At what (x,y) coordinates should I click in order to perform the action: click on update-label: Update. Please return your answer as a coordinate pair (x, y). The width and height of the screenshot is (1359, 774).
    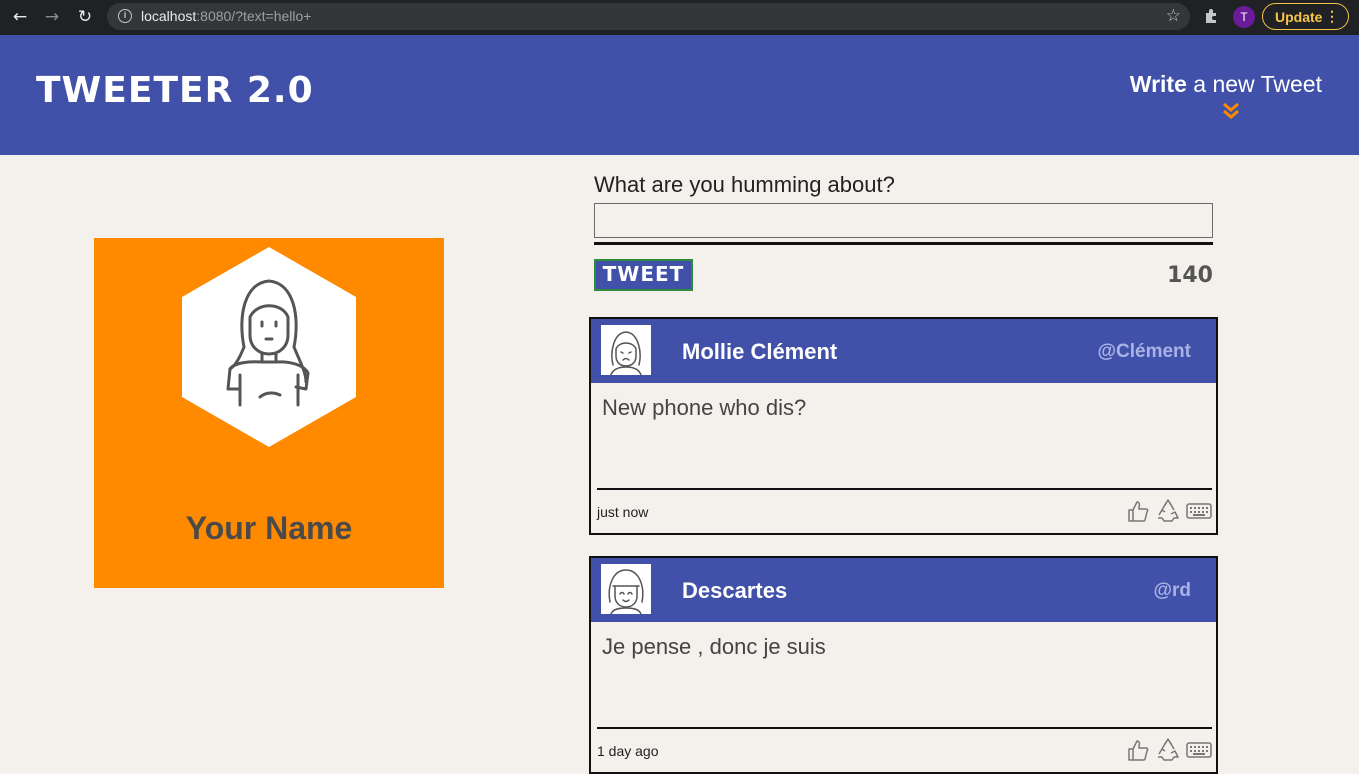
    Looking at the image, I should click on (1299, 16).